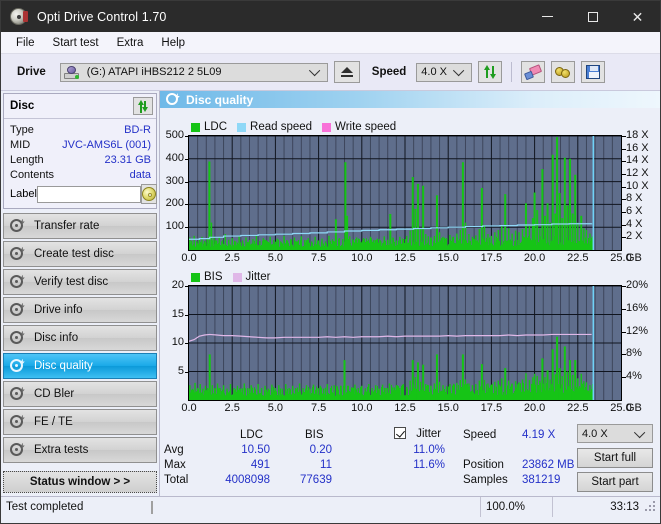 Image resolution: width=661 pixels, height=524 pixels. I want to click on minimize-button, so click(547, 16).